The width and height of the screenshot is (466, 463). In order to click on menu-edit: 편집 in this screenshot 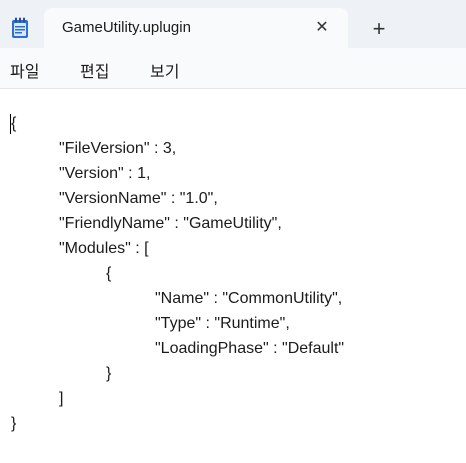, I will do `click(94, 70)`.